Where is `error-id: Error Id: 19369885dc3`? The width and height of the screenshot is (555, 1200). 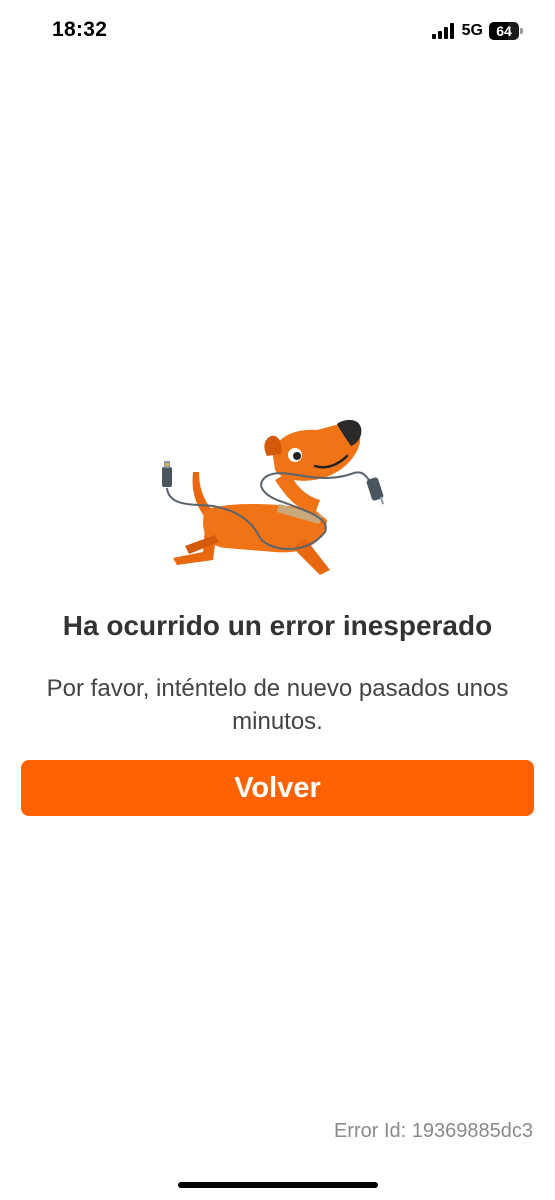 error-id: Error Id: 19369885dc3 is located at coordinates (433, 1131).